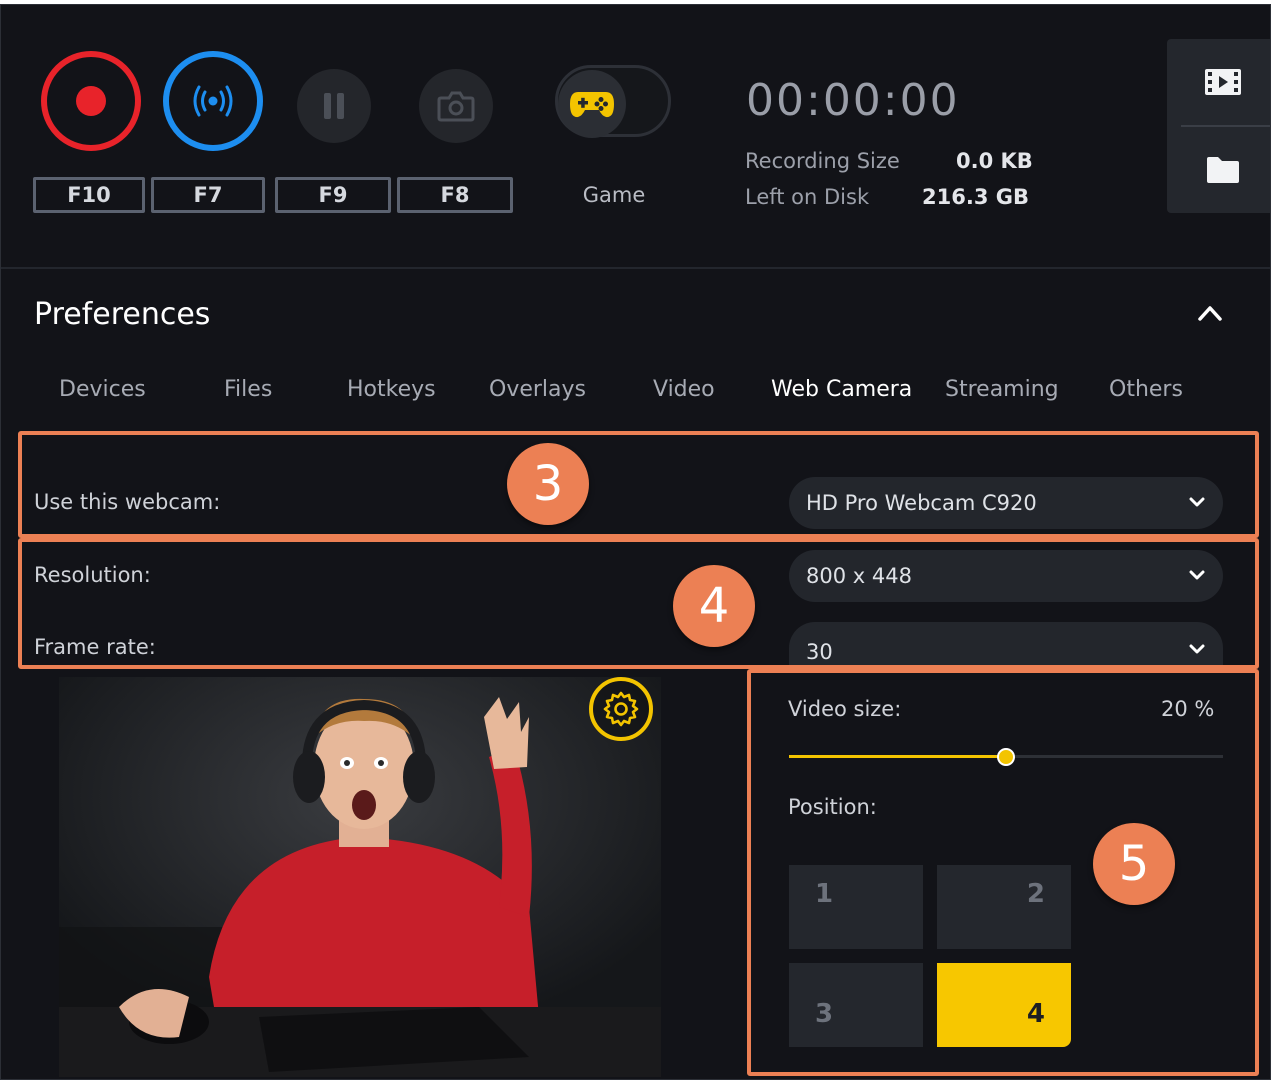 The width and height of the screenshot is (1273, 1080). I want to click on record-button, so click(91, 101).